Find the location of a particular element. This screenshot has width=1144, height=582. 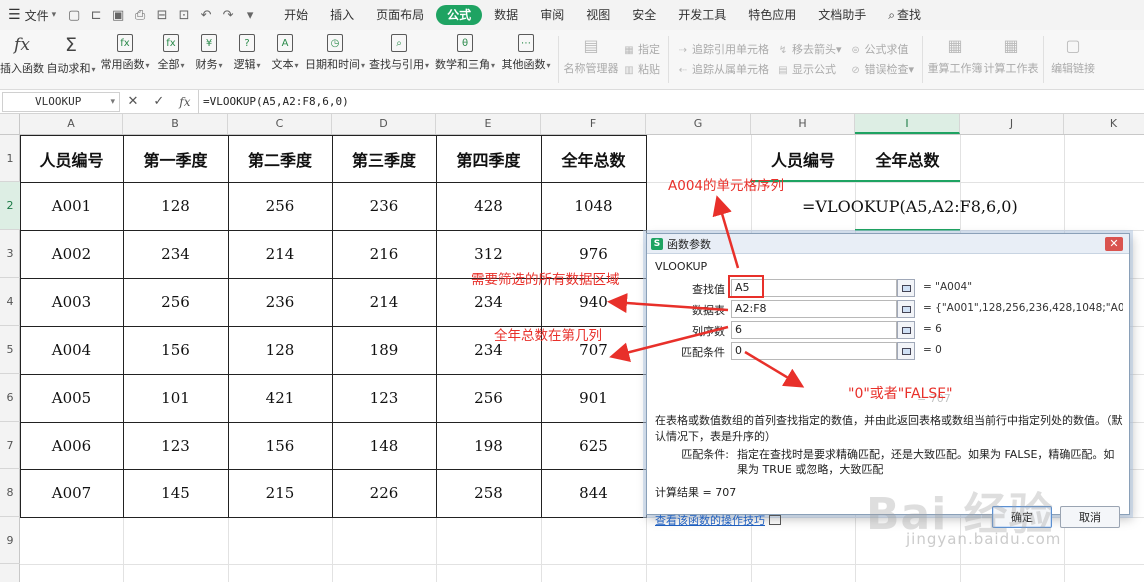

file-menu: ☰ 文件 ▾ is located at coordinates (32, 15).